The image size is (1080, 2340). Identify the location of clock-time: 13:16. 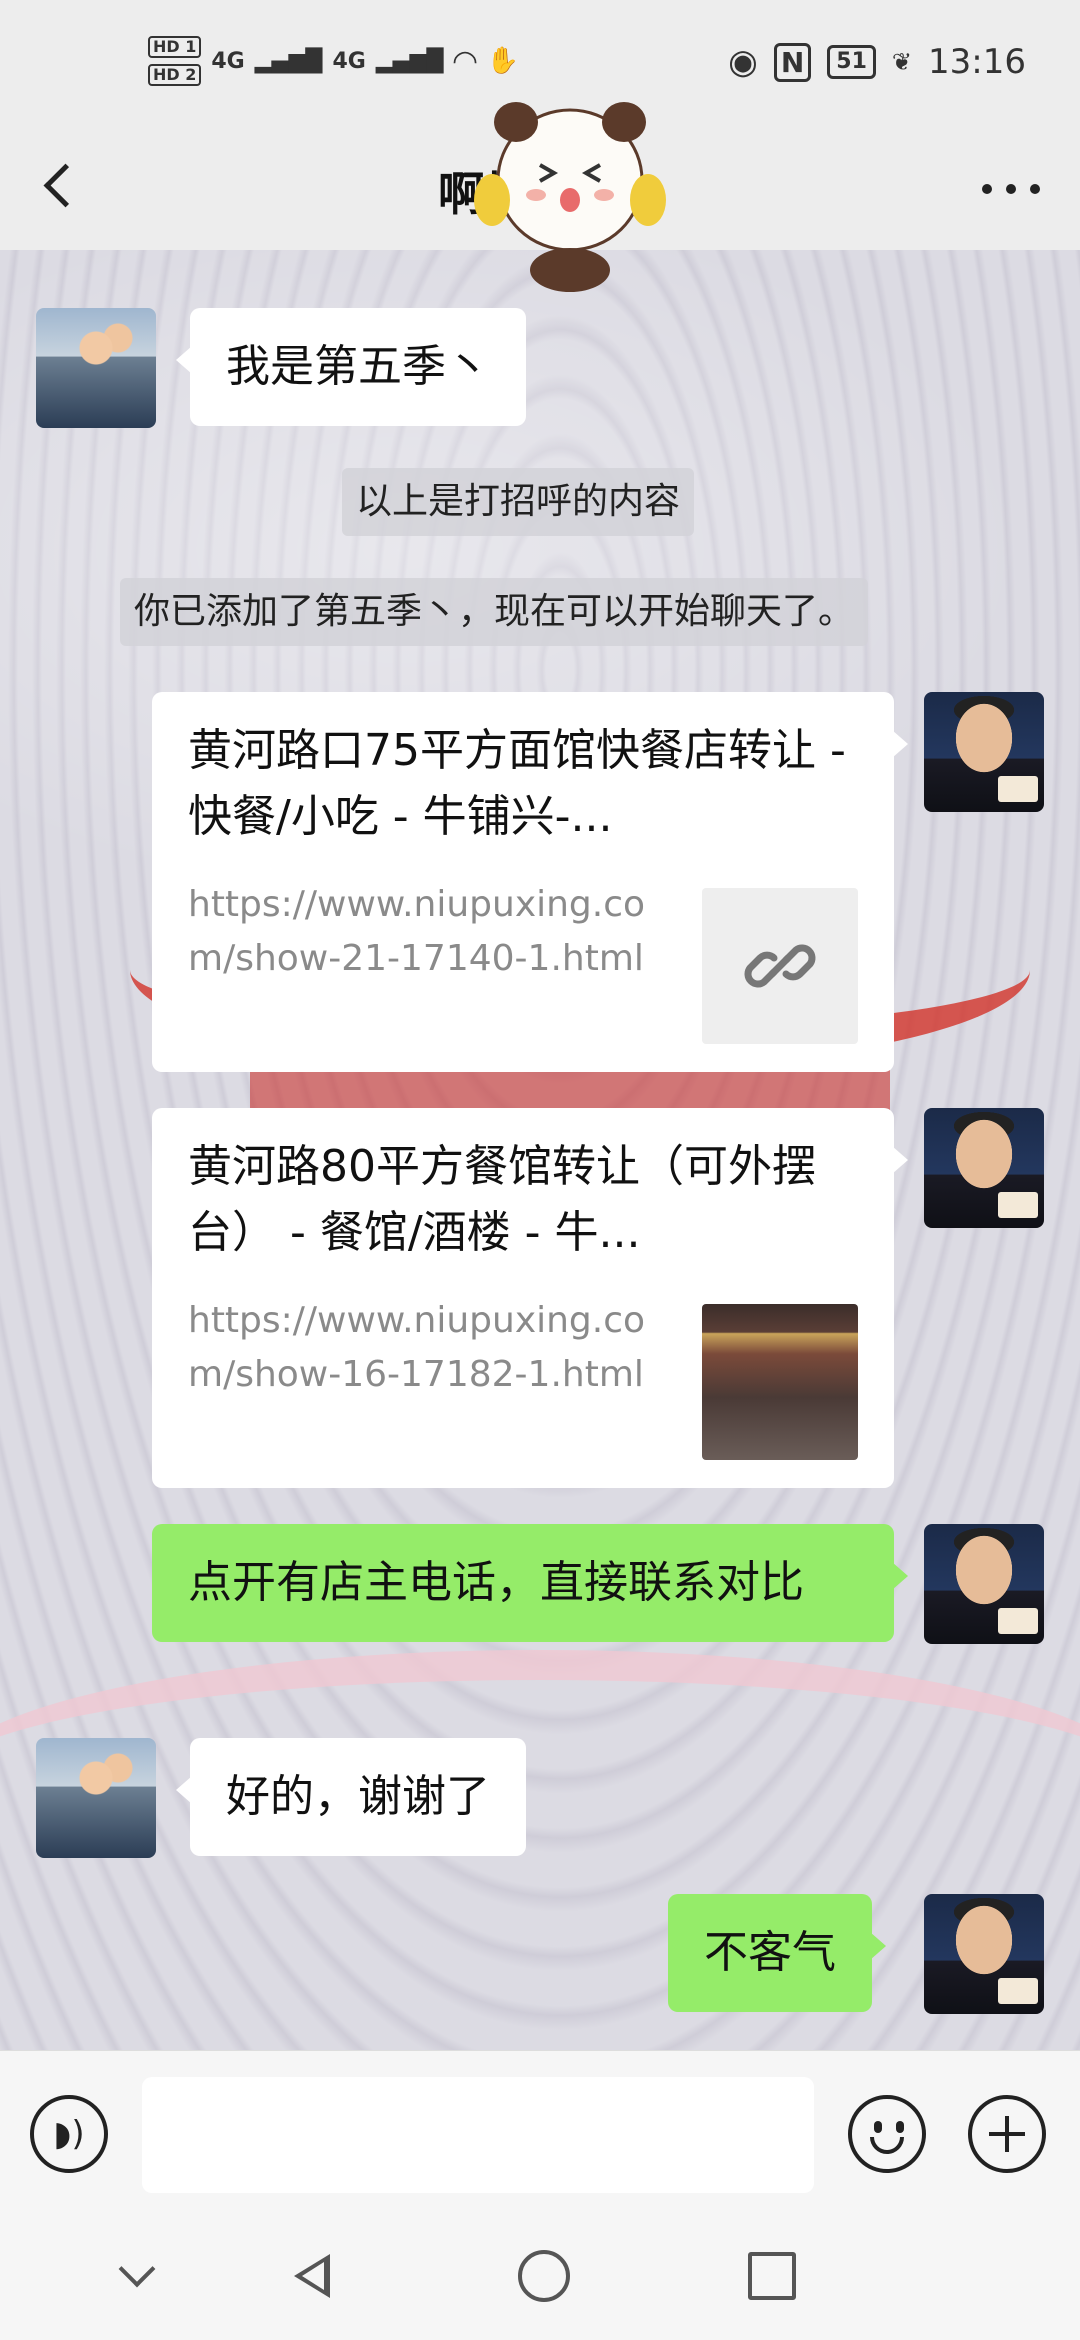
(977, 62).